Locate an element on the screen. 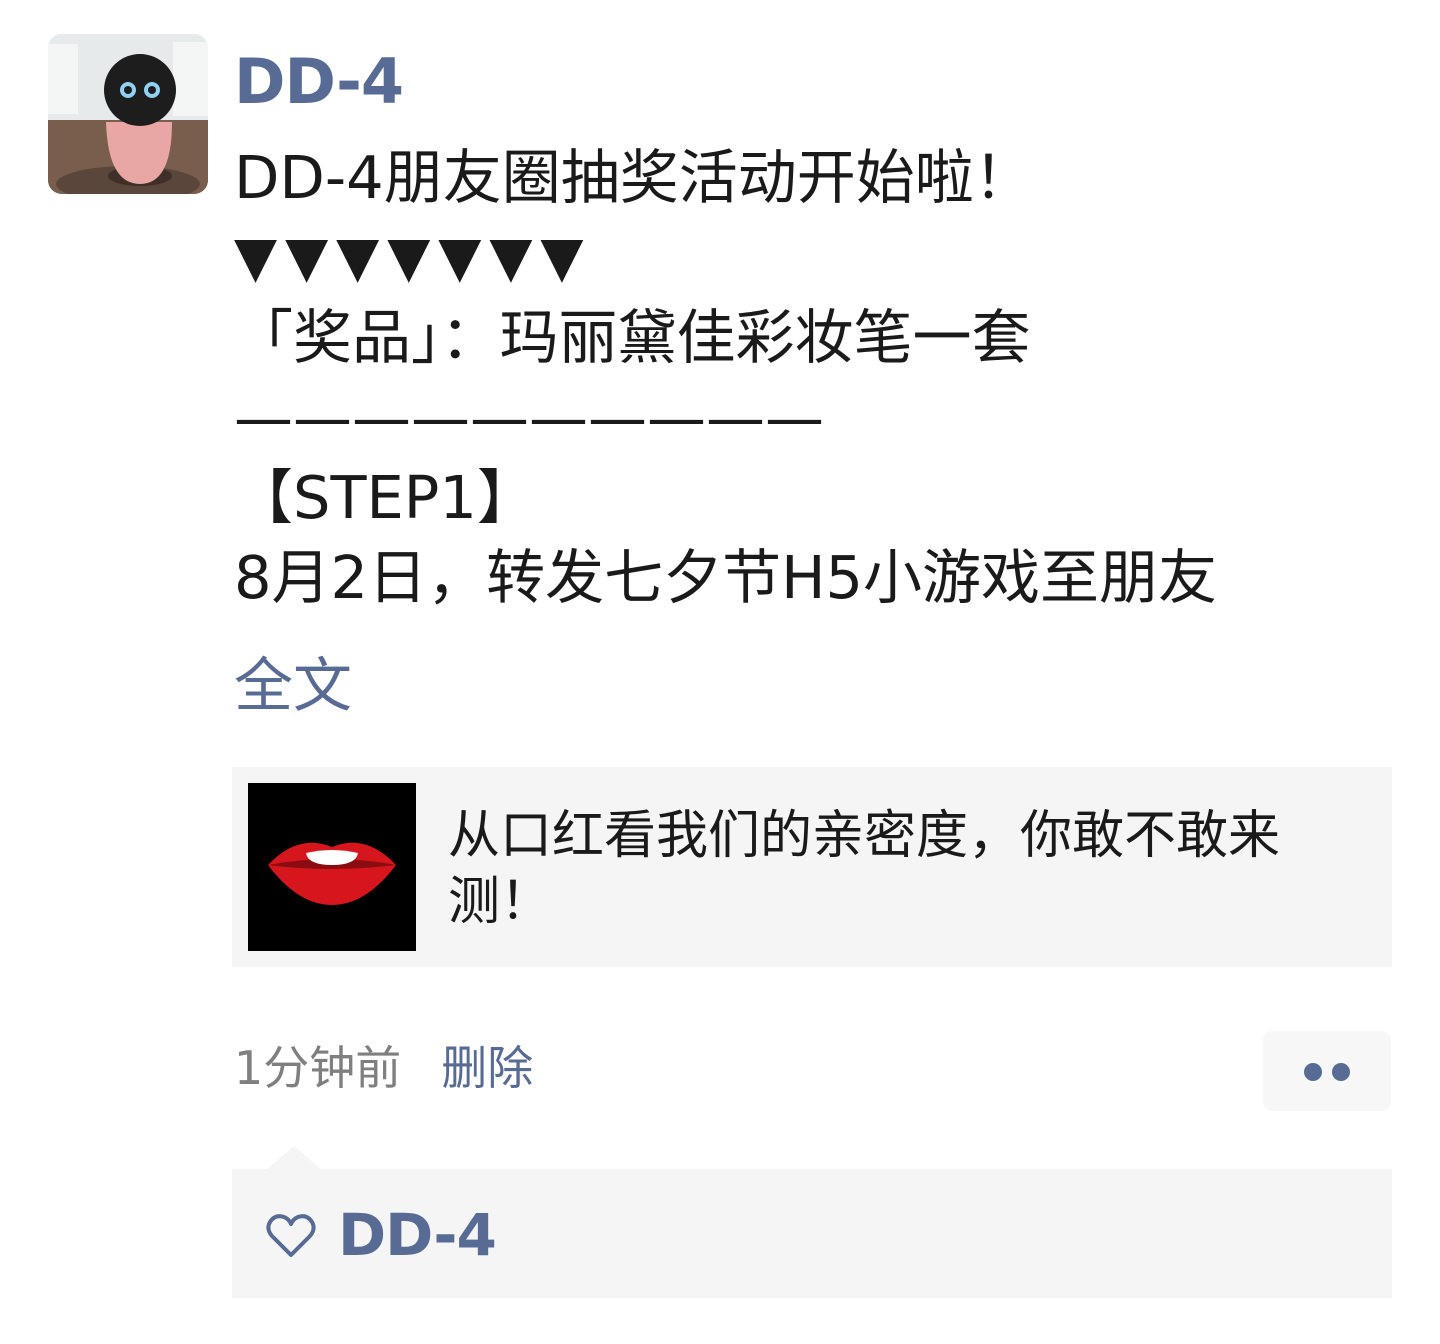  post-author: DD-4 is located at coordinates (319, 82).